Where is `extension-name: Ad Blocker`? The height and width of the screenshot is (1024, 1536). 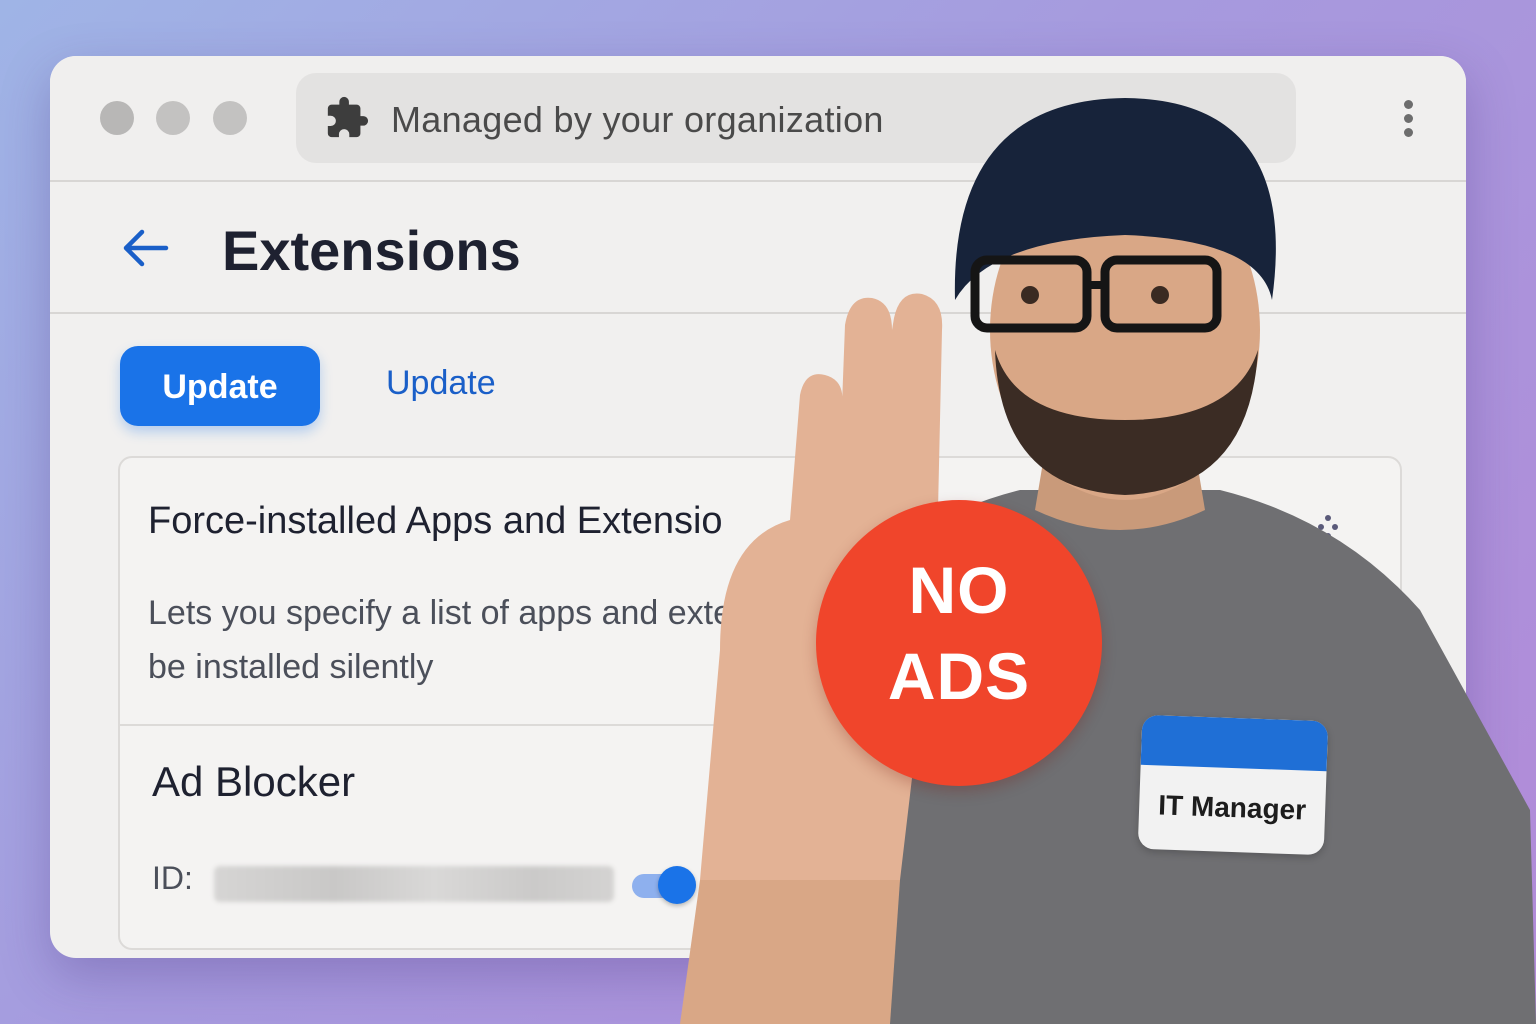 extension-name: Ad Blocker is located at coordinates (254, 781).